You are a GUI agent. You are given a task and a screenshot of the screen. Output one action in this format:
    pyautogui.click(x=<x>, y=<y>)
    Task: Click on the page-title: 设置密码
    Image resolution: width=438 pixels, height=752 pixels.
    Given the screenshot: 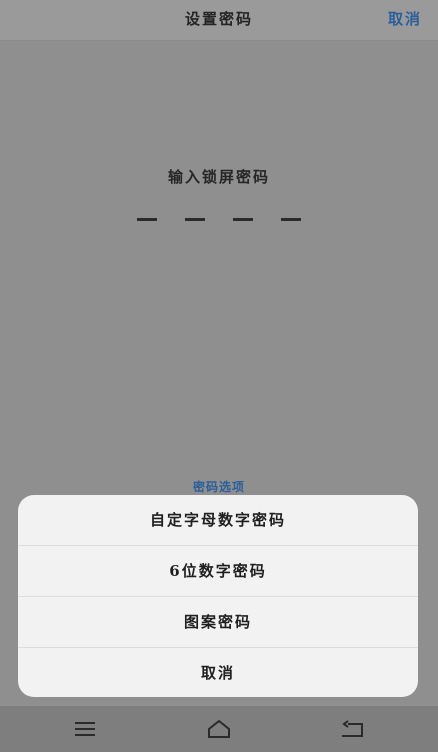 What is the action you would take?
    pyautogui.click(x=218, y=19)
    